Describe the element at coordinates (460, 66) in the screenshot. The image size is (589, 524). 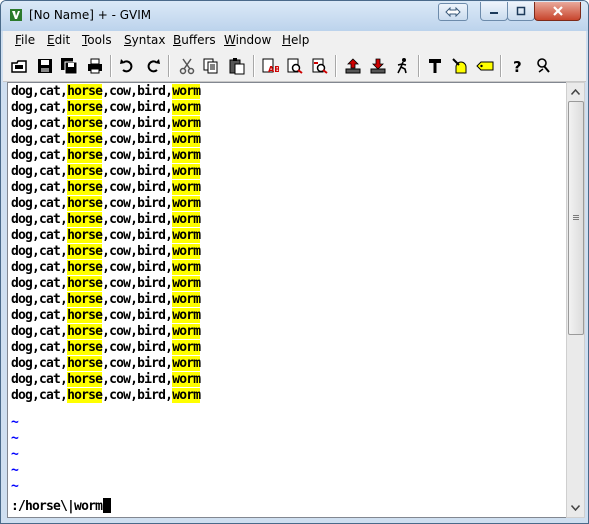
I see `shell-icon` at that location.